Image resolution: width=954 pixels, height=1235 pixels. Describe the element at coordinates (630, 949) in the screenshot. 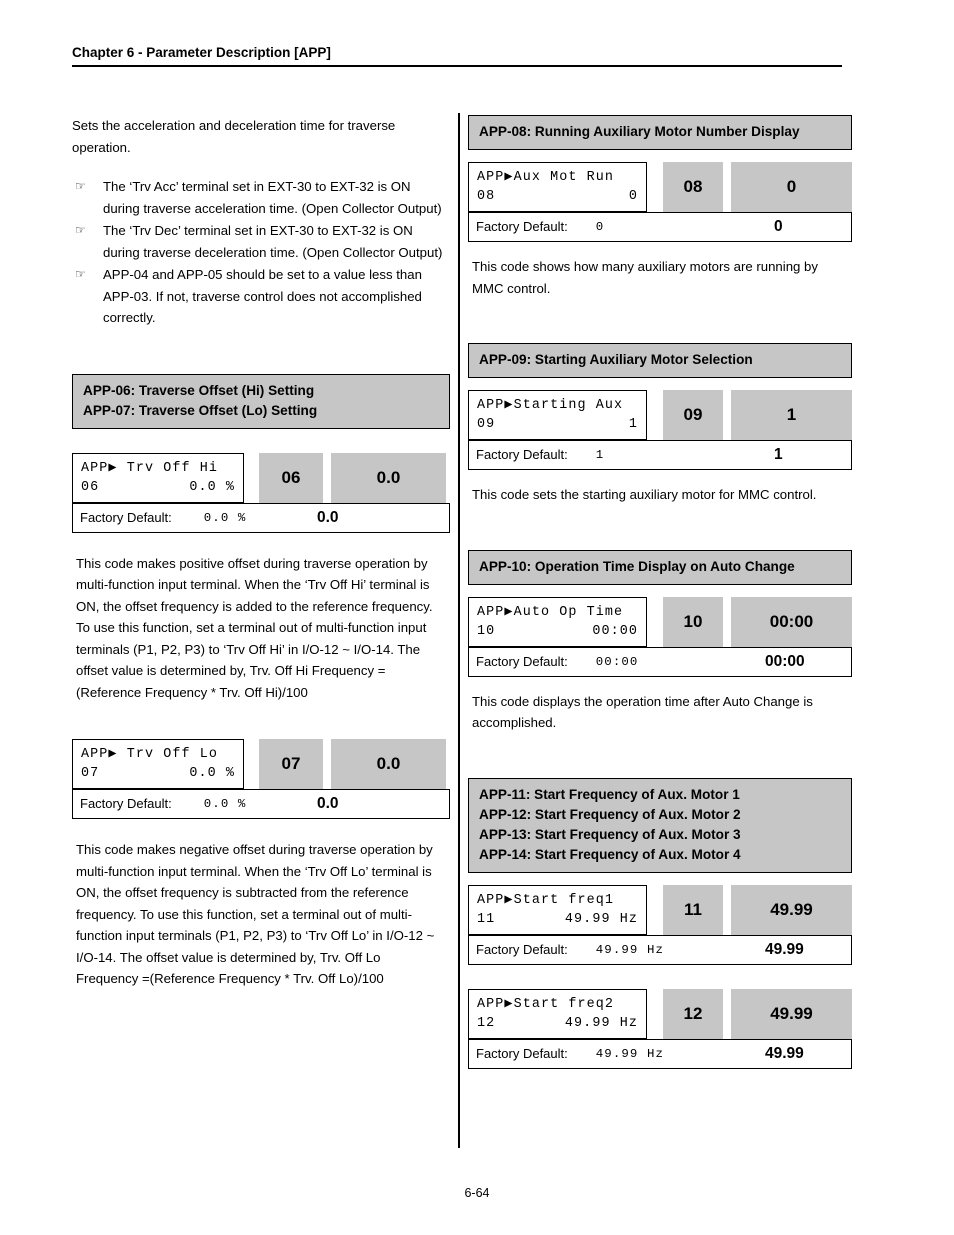

I see `factory-default-mono-value: 49.99 Hz` at that location.